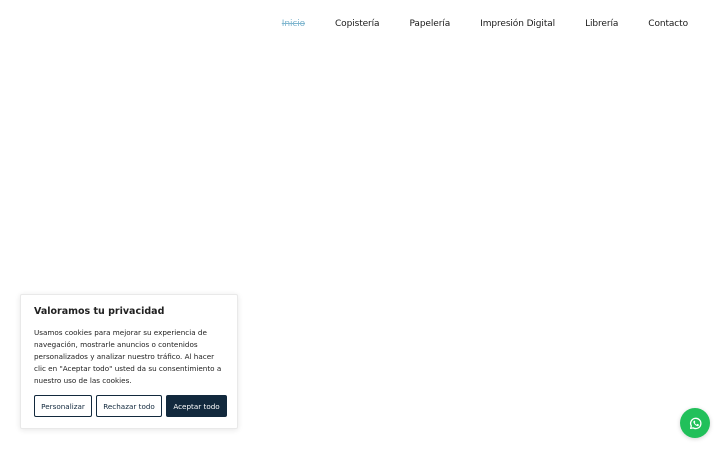 The width and height of the screenshot is (720, 450). I want to click on reject-all-cookies-button: Rechazar todo, so click(129, 406).